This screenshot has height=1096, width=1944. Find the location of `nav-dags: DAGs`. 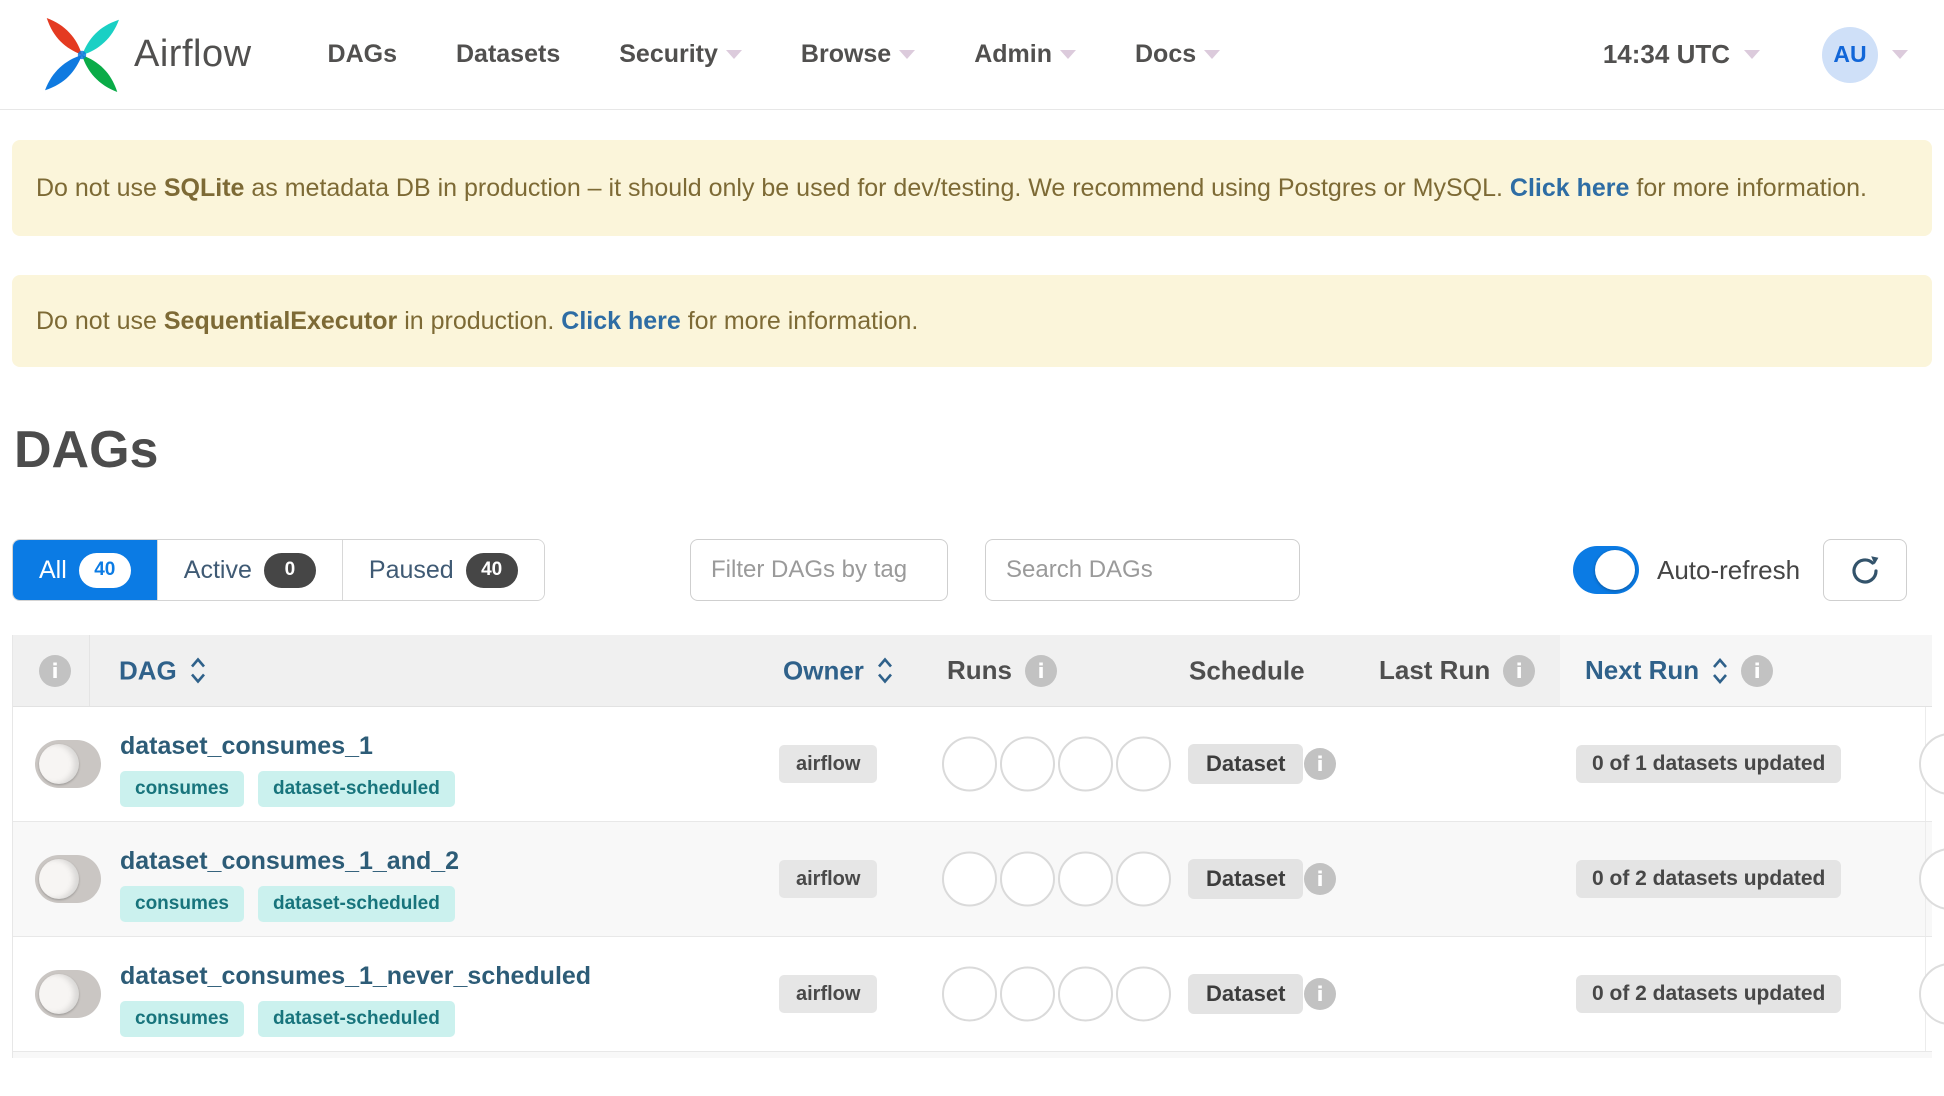

nav-dags: DAGs is located at coordinates (362, 54).